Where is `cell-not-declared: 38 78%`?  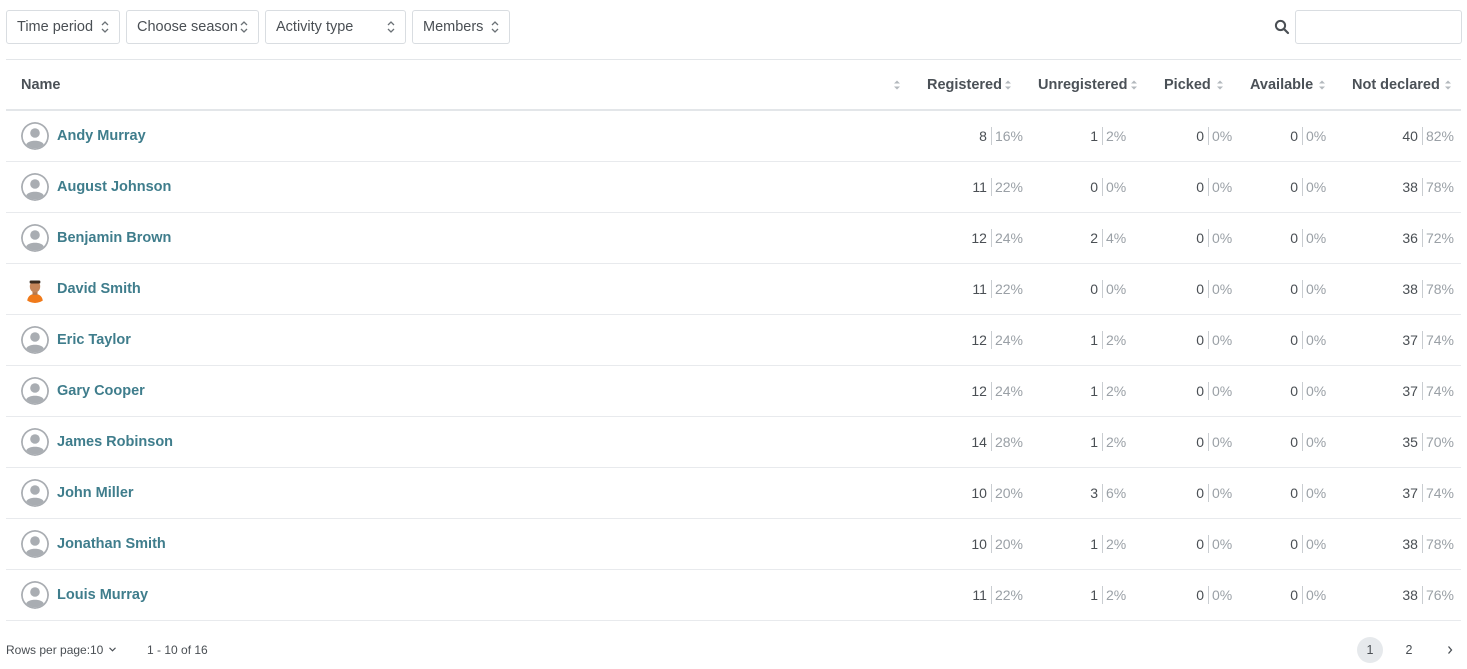 cell-not-declared: 38 78% is located at coordinates (1404, 289).